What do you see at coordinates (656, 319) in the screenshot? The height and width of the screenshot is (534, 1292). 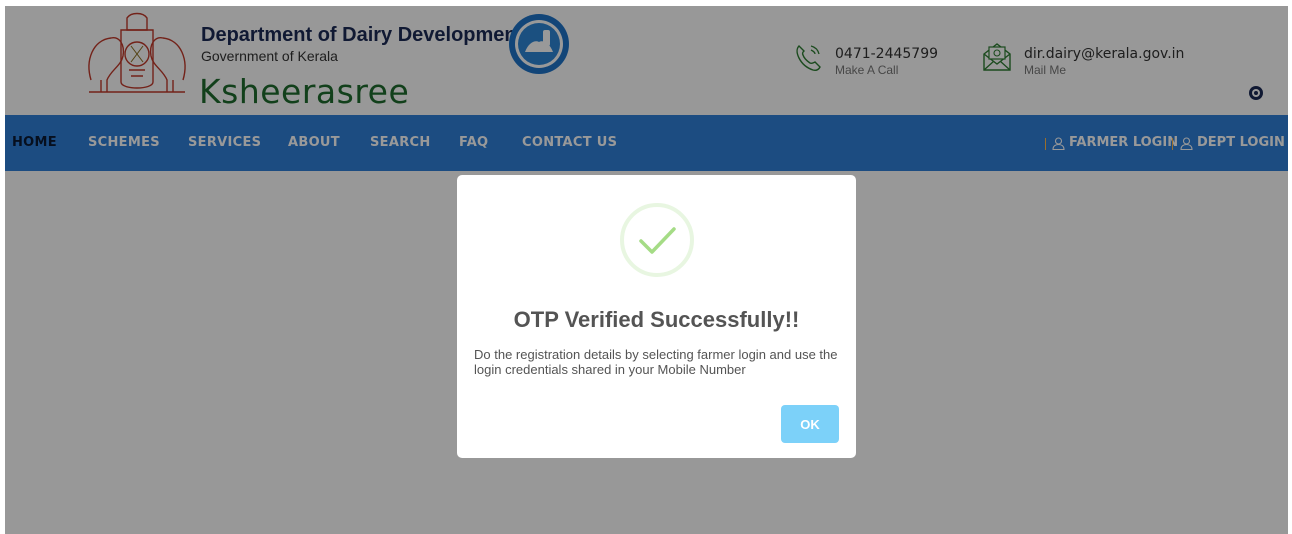 I see `dialog-title: OTP Verified Successfully!!` at bounding box center [656, 319].